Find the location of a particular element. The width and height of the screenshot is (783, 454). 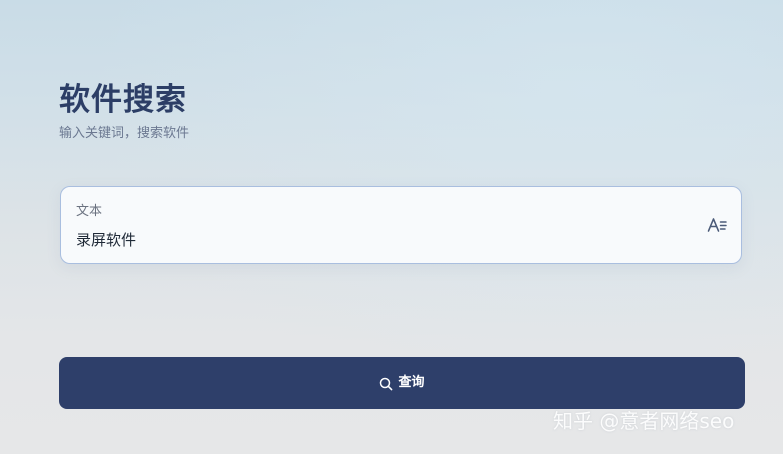

search-field: 文本 is located at coordinates (401, 225).